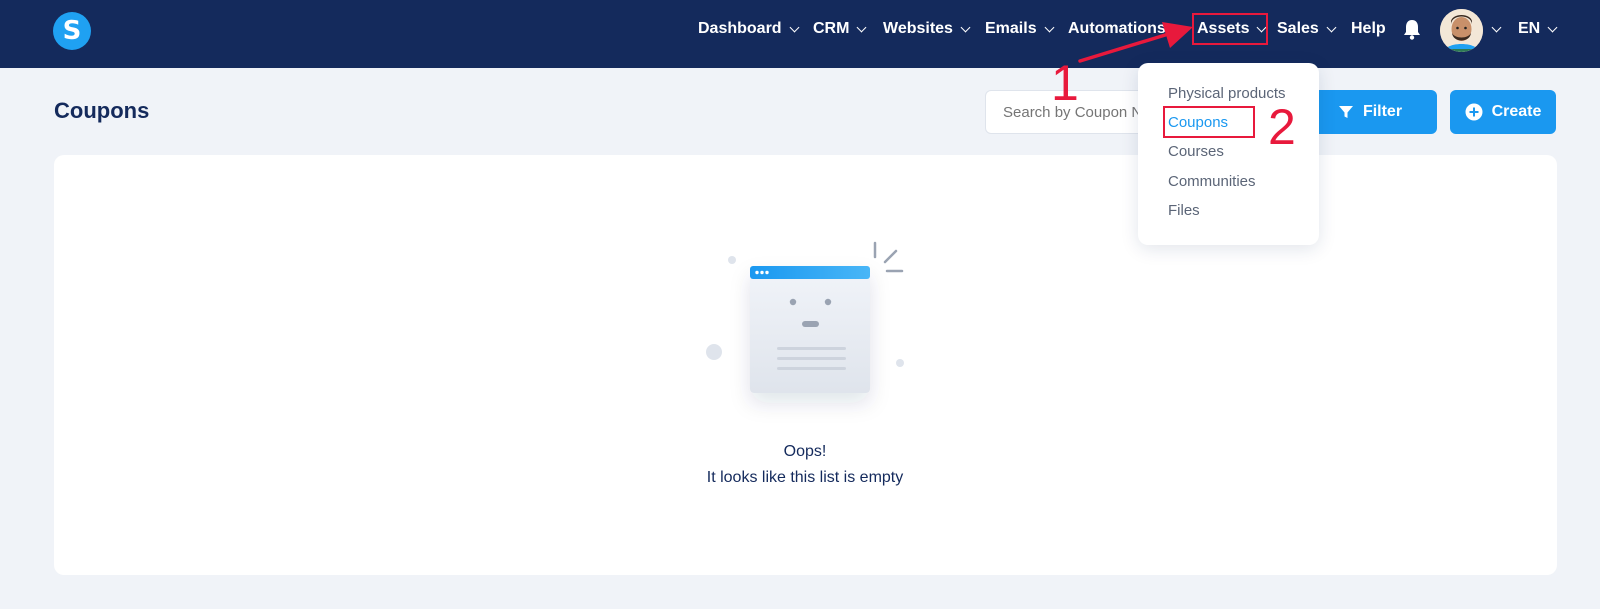  What do you see at coordinates (805, 451) in the screenshot?
I see `empty-state-title: Oops!` at bounding box center [805, 451].